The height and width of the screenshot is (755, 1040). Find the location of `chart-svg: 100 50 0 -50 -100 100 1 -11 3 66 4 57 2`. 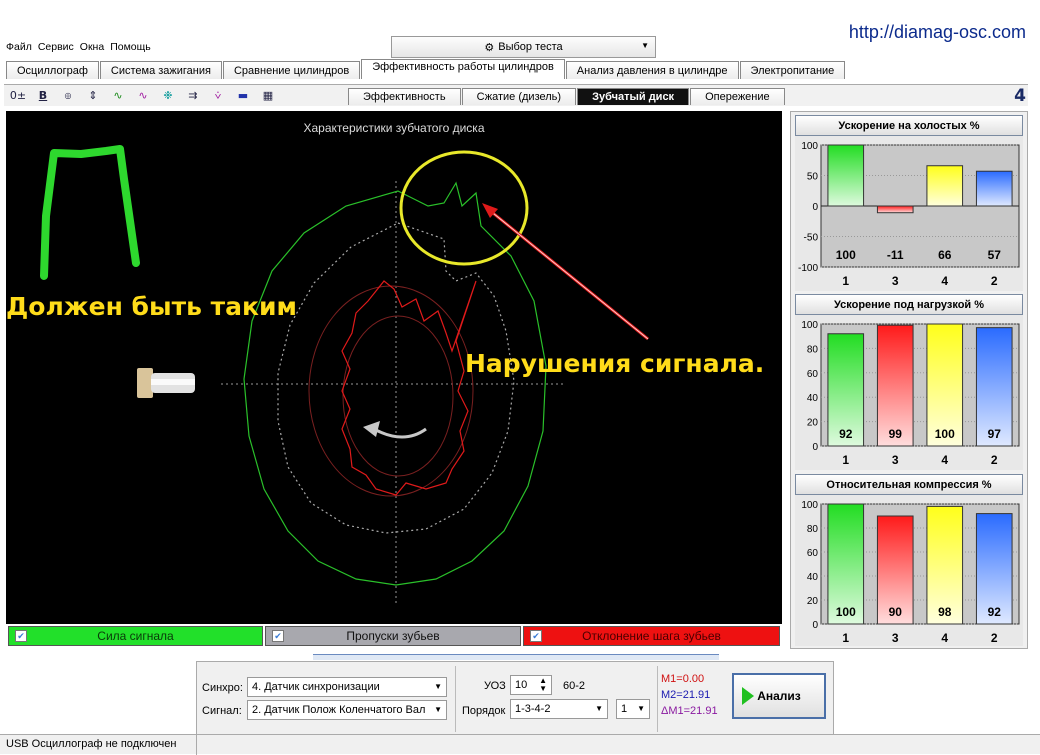

chart-svg: 100 50 0 -50 -100 100 1 -11 3 66 4 57 2 is located at coordinates (909, 214).